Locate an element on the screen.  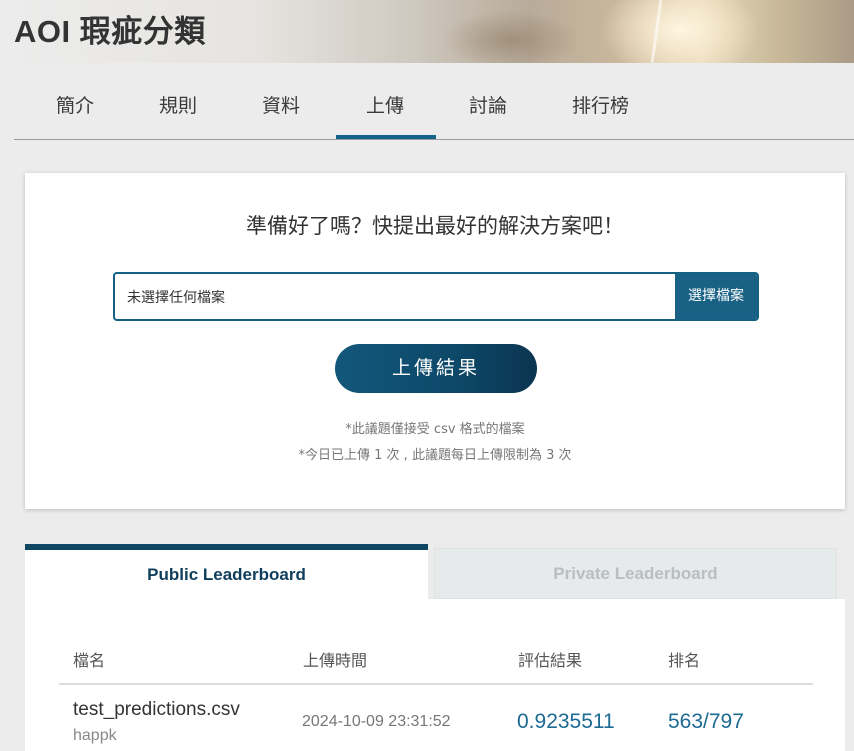
row-user: happk is located at coordinates (95, 735).